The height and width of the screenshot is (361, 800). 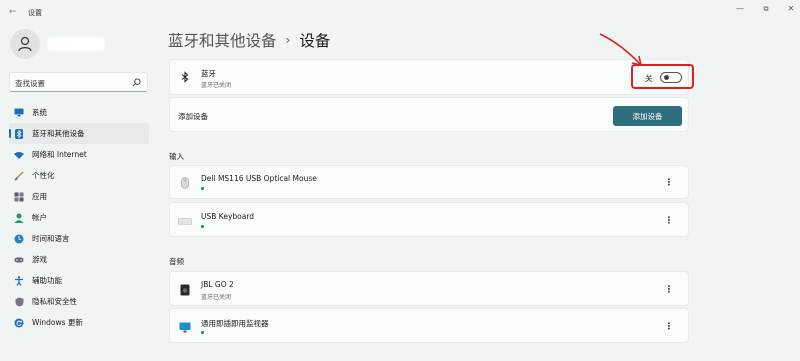 What do you see at coordinates (429, 182) in the screenshot?
I see `device-row-mouse: Dell MS116 USB Optical Mouse ⋮` at bounding box center [429, 182].